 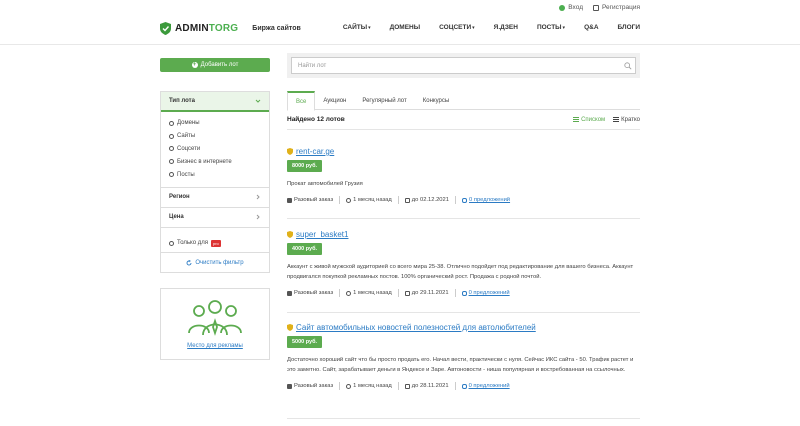 I want to click on register-link: Регистрация, so click(x=616, y=7).